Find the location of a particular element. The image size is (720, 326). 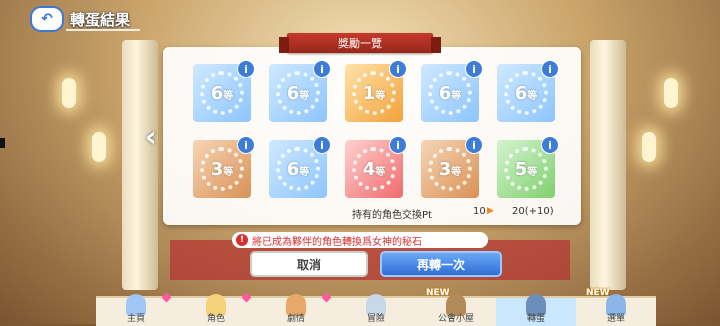

nav-item: NEW 公會小屋 is located at coordinates (456, 307).